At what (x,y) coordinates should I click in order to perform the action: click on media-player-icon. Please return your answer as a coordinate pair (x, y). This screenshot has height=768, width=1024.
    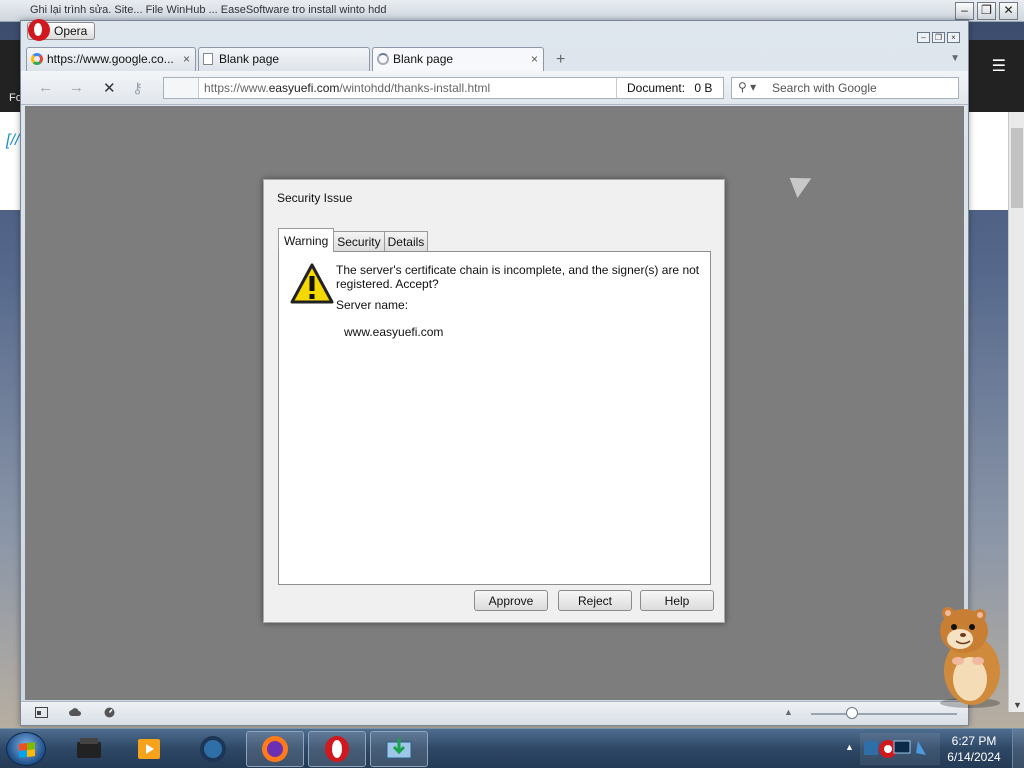
    Looking at the image, I should click on (149, 749).